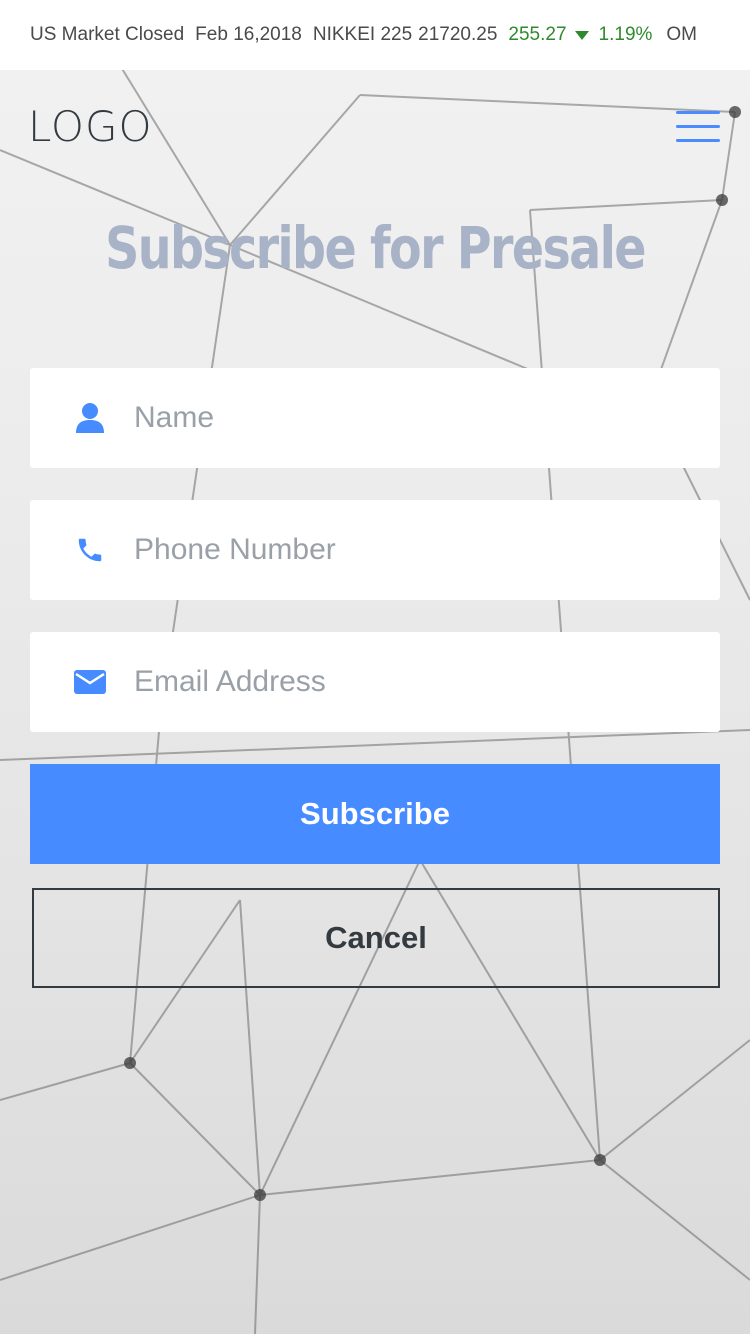  I want to click on cancel-button: Cancel, so click(376, 938).